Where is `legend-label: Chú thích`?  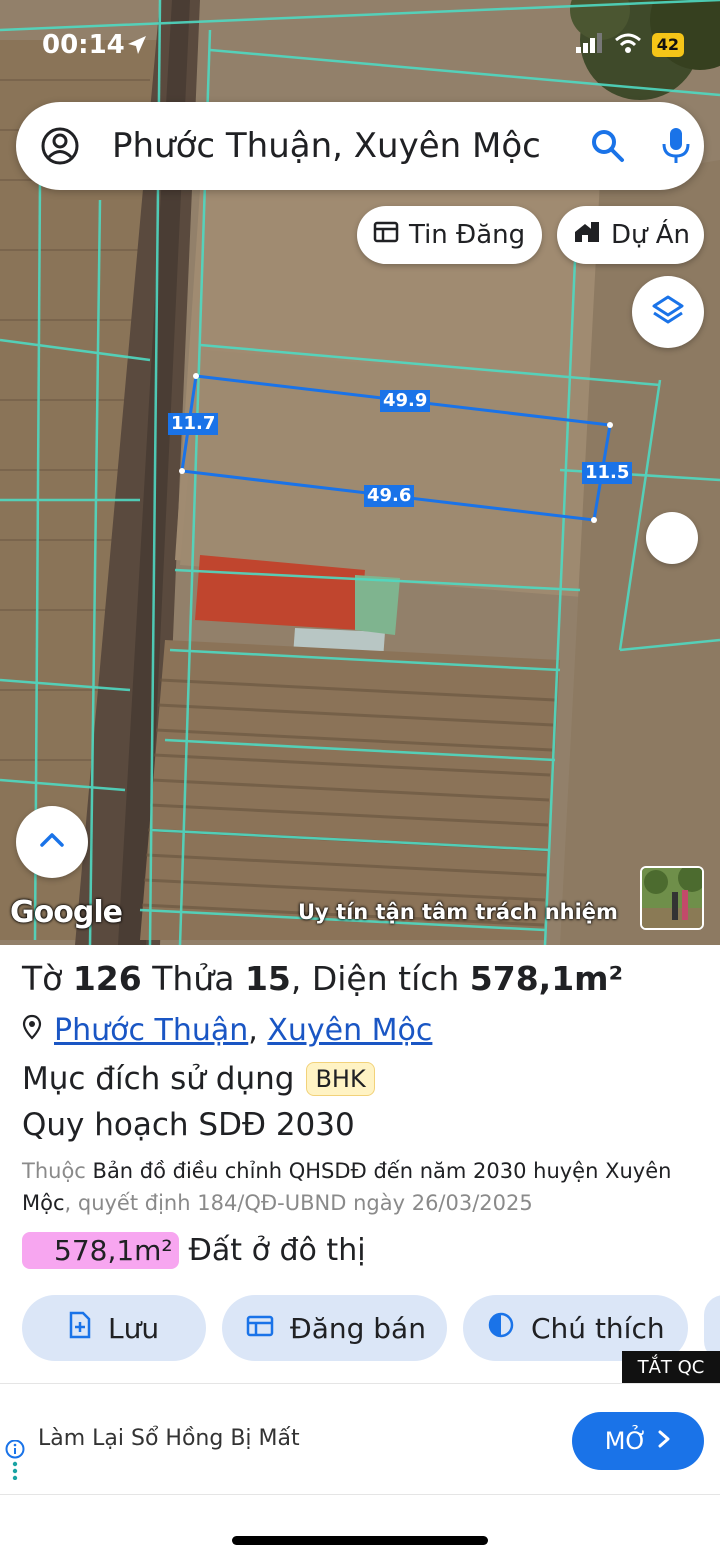
legend-label: Chú thích is located at coordinates (598, 1328).